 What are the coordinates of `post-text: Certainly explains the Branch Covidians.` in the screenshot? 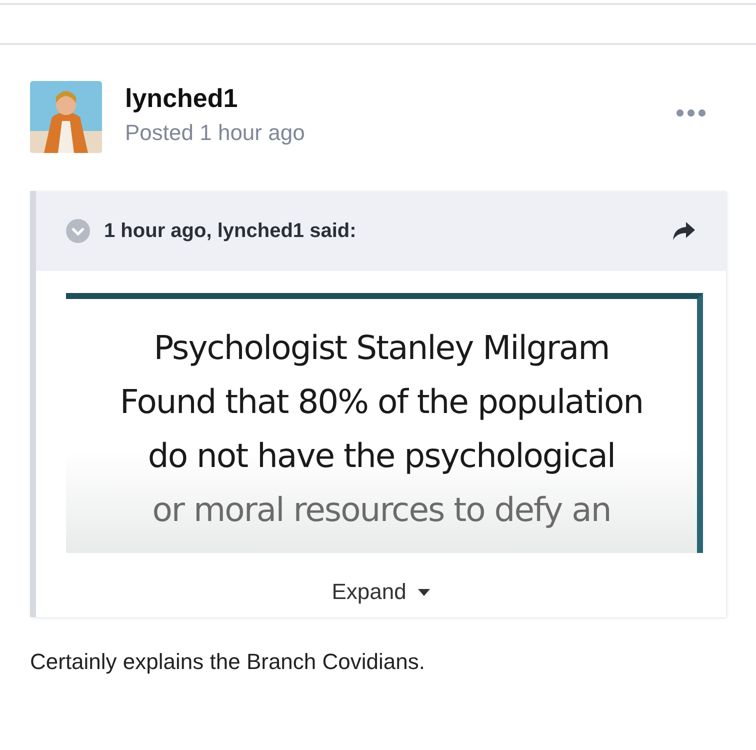 It's located at (228, 662).